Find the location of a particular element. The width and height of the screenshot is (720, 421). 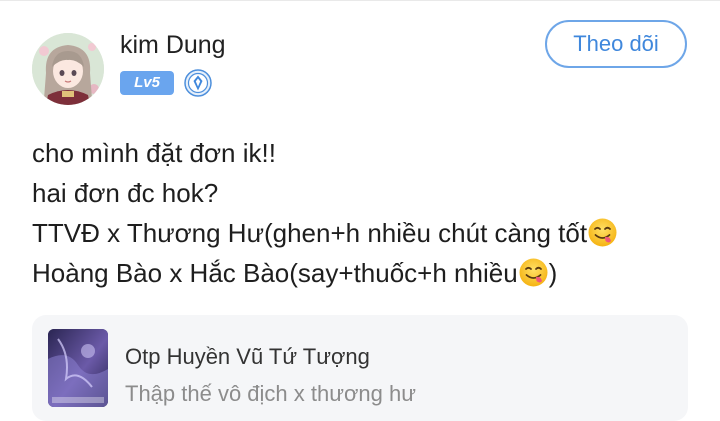

card-title: Otp Huyền Vũ Tứ Tượng is located at coordinates (247, 356).